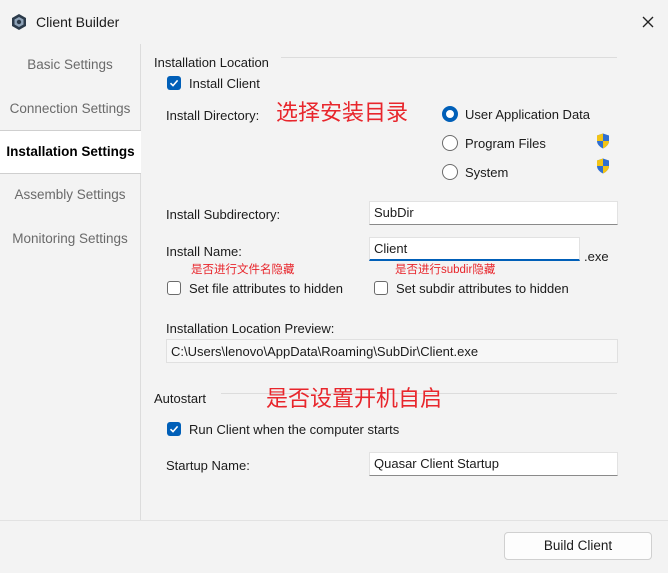 This screenshot has height=573, width=668. What do you see at coordinates (474, 249) in the screenshot?
I see `install-name-input: Client` at bounding box center [474, 249].